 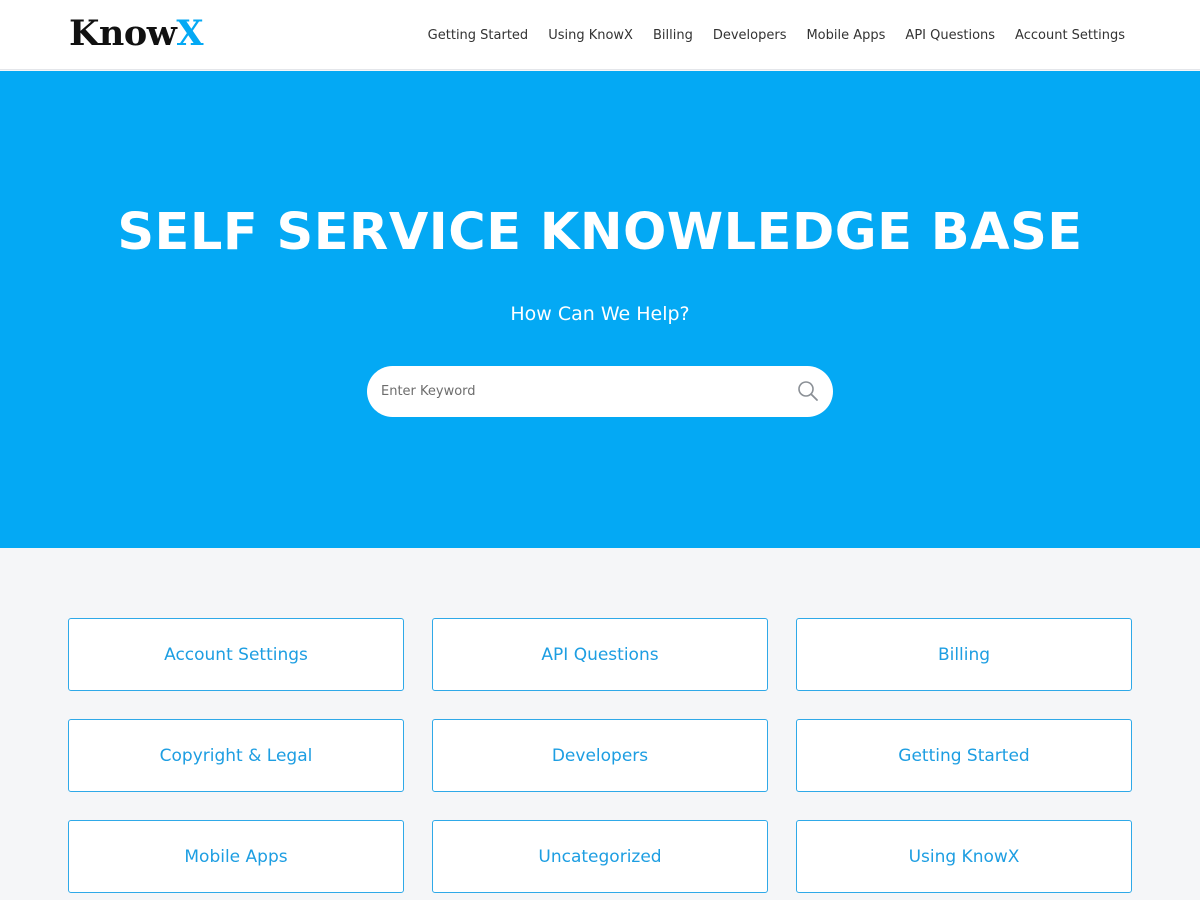 I want to click on category-label: Account Settings, so click(x=236, y=654).